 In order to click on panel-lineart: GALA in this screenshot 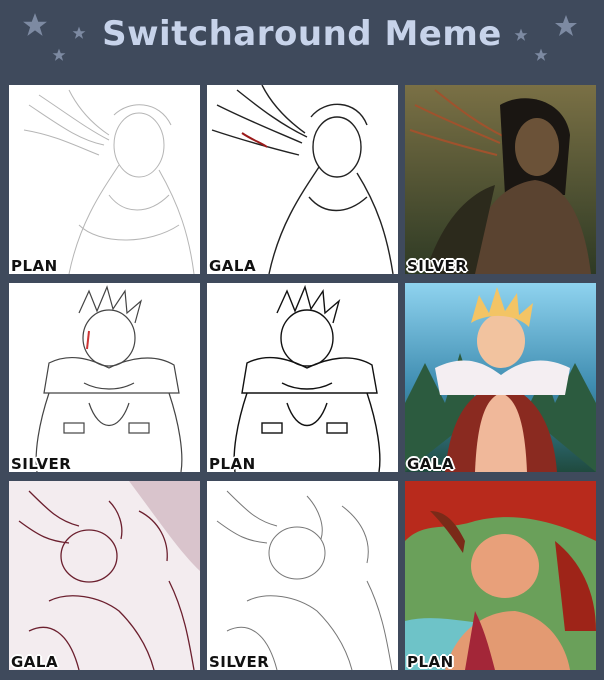, I will do `click(302, 179)`.